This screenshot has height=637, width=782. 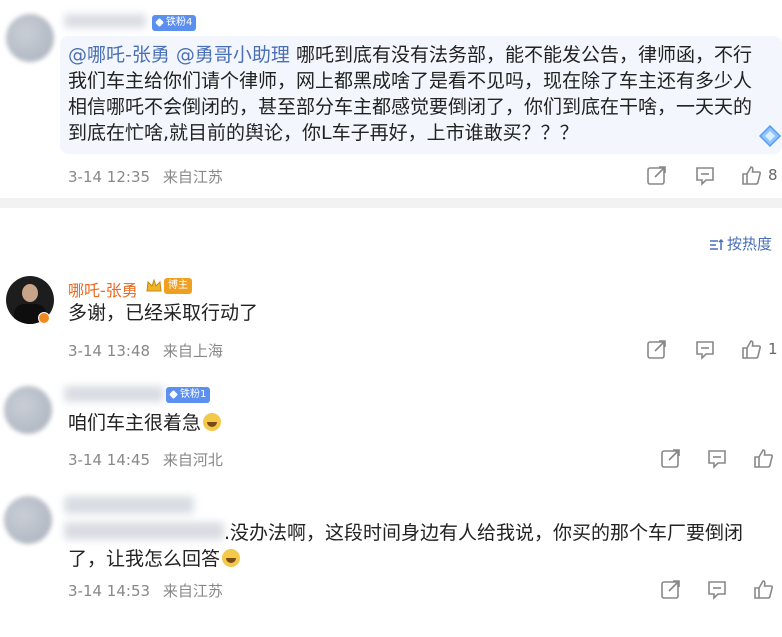 I want to click on diamond-decoration-icon, so click(x=770, y=136).